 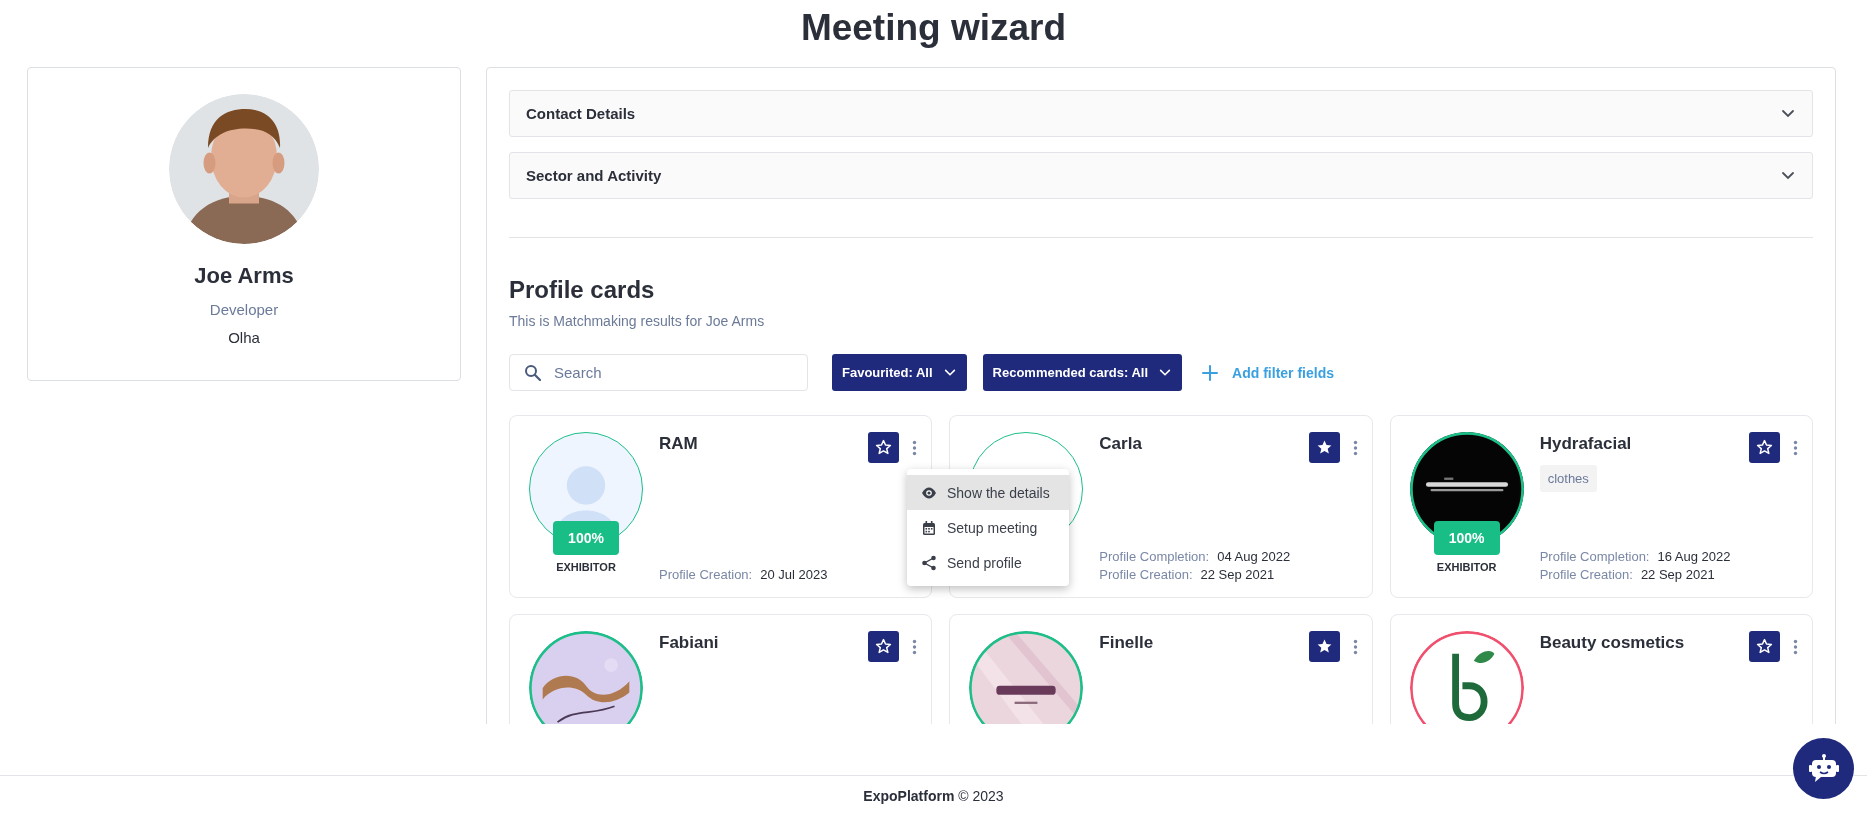 I want to click on profile-name: Carla, so click(x=1121, y=444).